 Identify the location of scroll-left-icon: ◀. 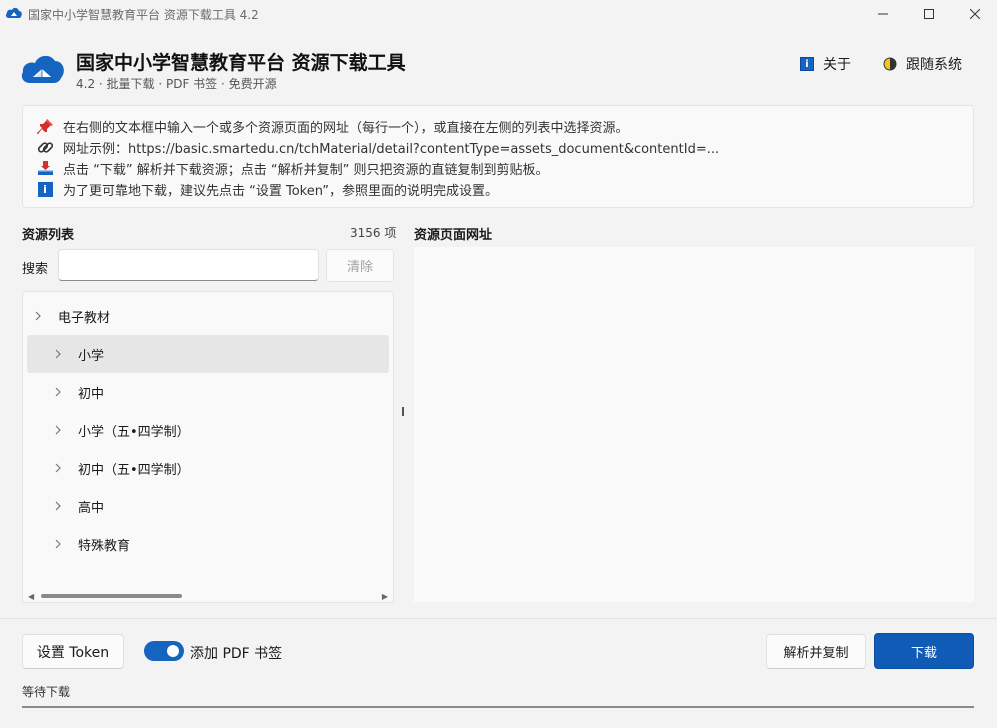
(31, 596).